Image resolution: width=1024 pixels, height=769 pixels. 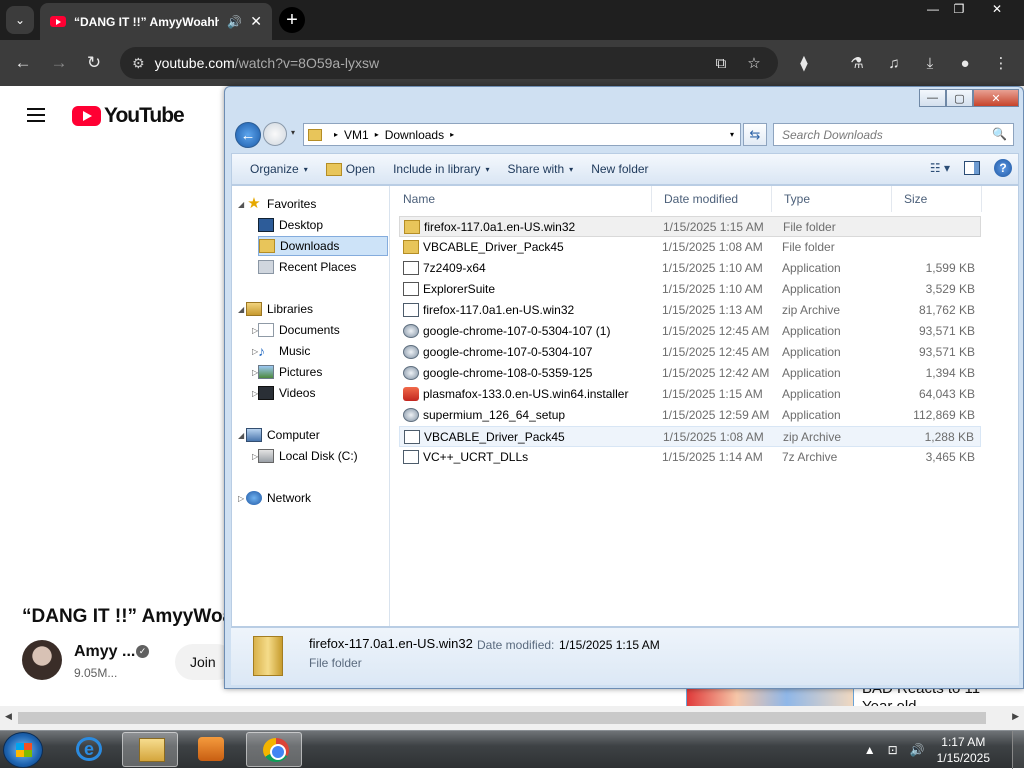 I want to click on tab-search-button: ⌄, so click(x=20, y=20).